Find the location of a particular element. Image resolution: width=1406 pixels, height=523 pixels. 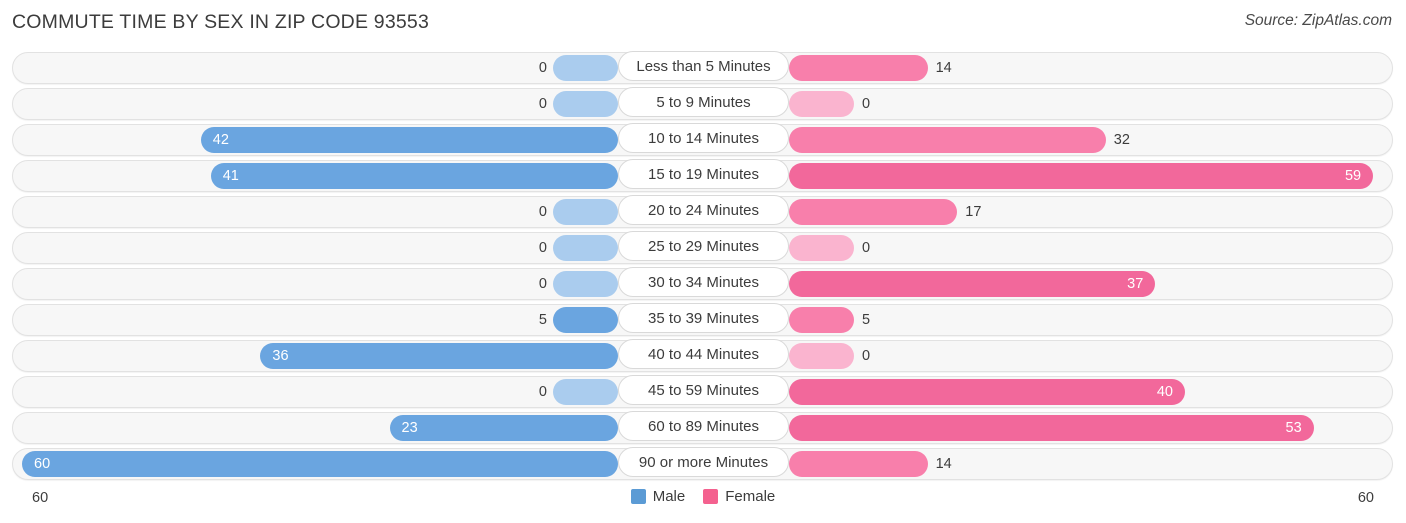

row-bars: 0 0 5 to 9 Minutes is located at coordinates (703, 104).